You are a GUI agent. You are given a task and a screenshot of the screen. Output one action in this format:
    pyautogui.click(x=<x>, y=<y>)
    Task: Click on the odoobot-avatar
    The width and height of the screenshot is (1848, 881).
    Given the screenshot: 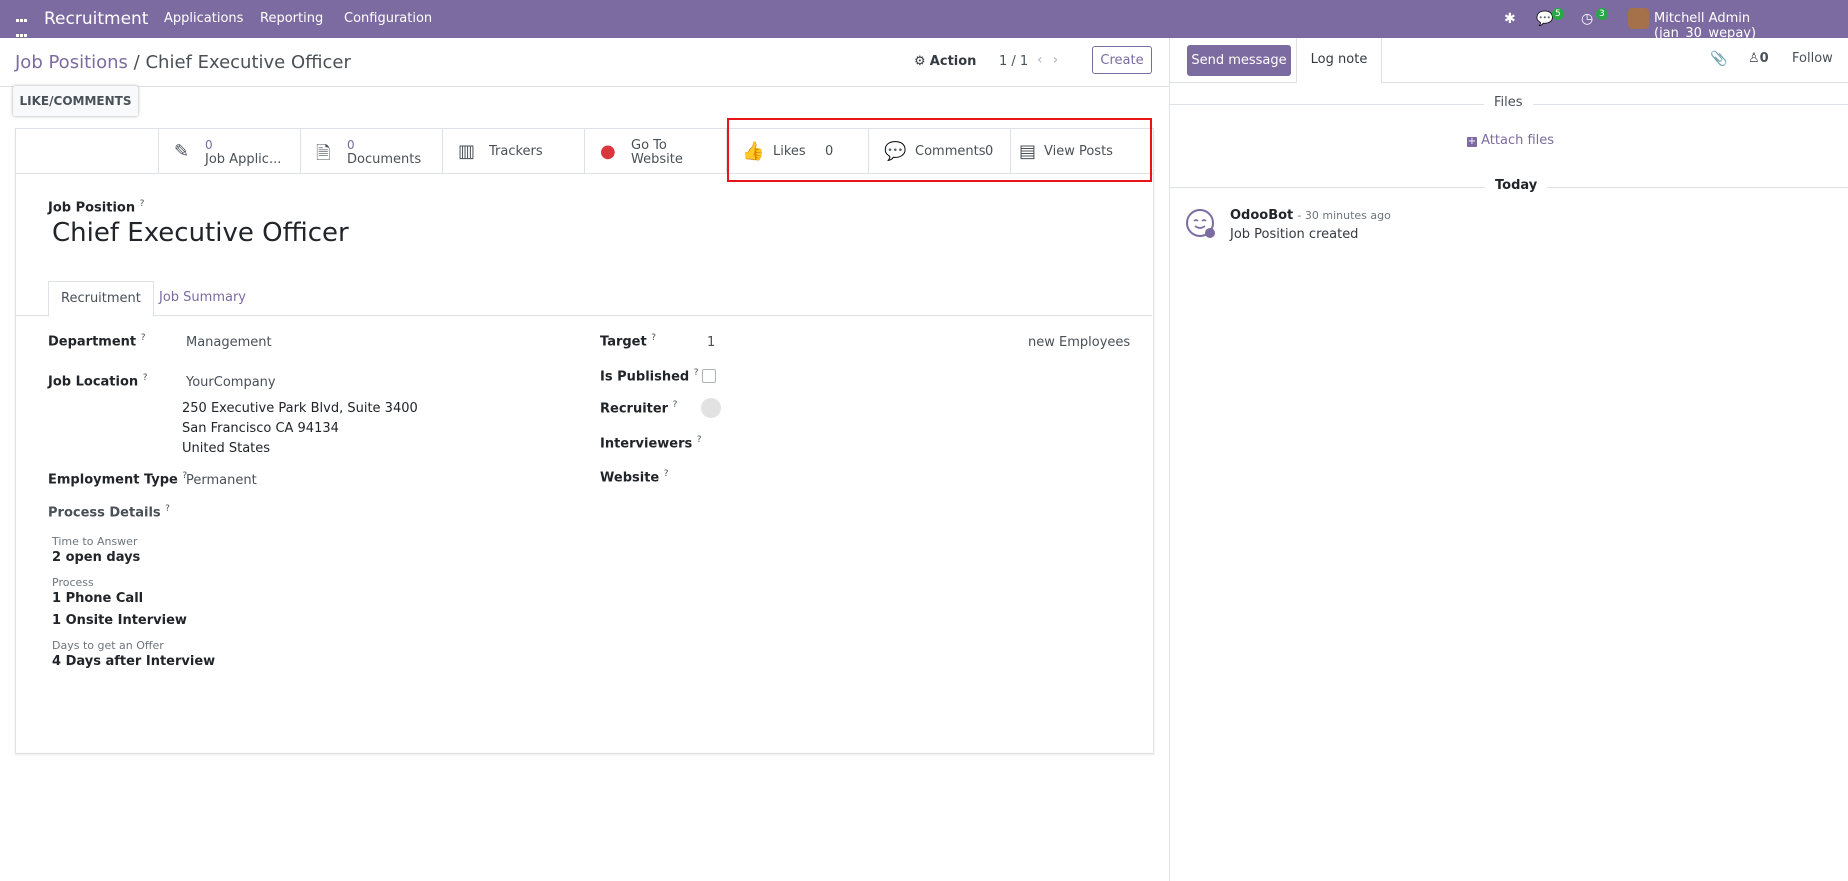 What is the action you would take?
    pyautogui.click(x=1200, y=223)
    